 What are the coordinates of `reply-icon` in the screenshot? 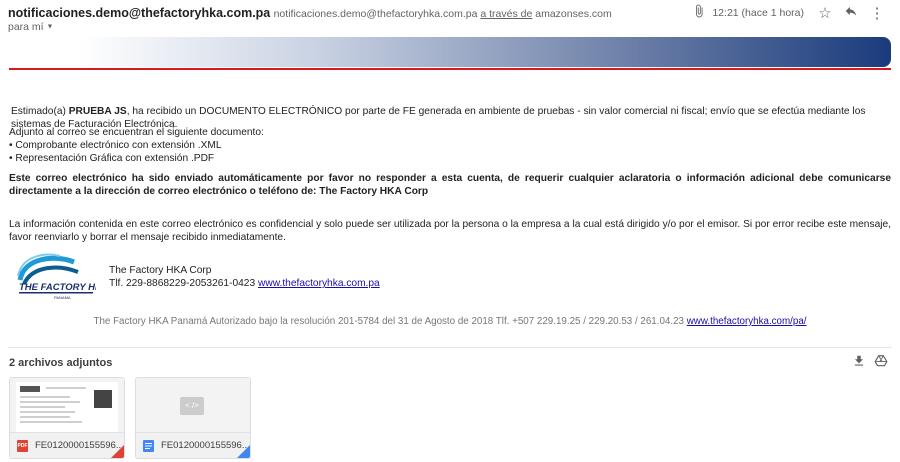 It's located at (851, 13).